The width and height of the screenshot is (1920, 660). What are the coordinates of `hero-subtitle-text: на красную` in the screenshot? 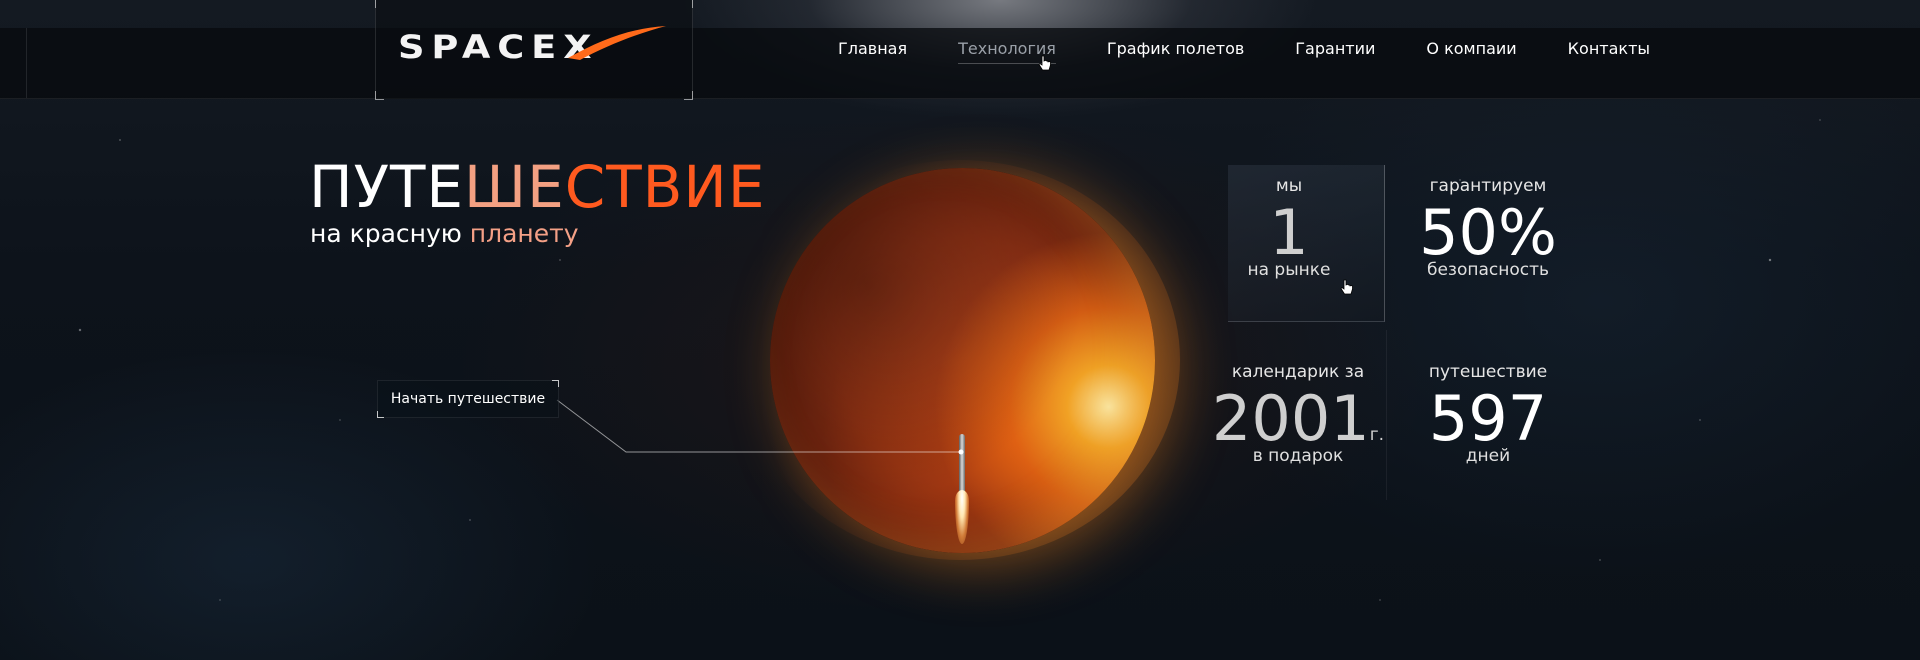 It's located at (390, 233).